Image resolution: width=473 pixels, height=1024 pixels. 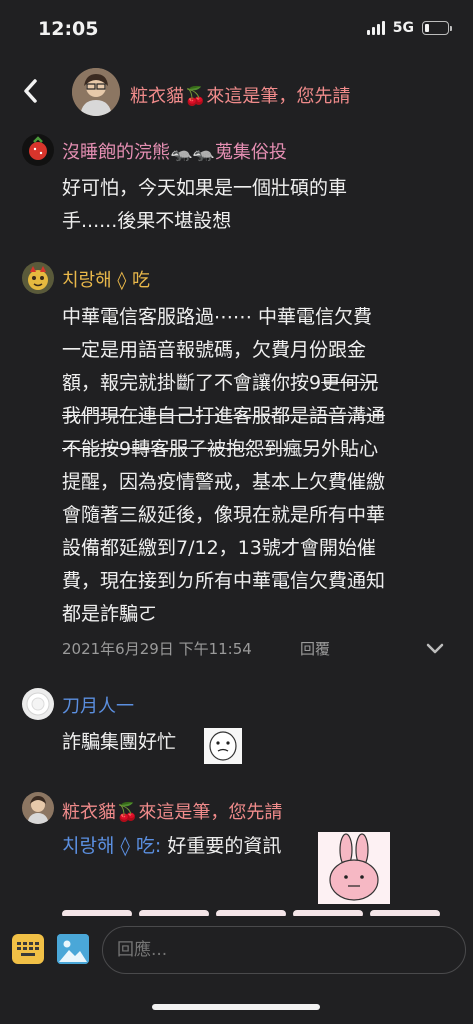 I want to click on comment-segment: 另外貼心, so click(x=340, y=449).